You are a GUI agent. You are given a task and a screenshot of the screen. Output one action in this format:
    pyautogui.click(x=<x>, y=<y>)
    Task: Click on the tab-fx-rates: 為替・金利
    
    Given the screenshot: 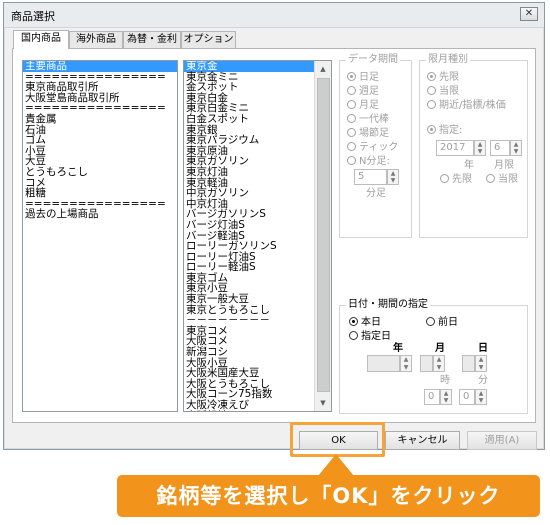 What is the action you would take?
    pyautogui.click(x=152, y=39)
    